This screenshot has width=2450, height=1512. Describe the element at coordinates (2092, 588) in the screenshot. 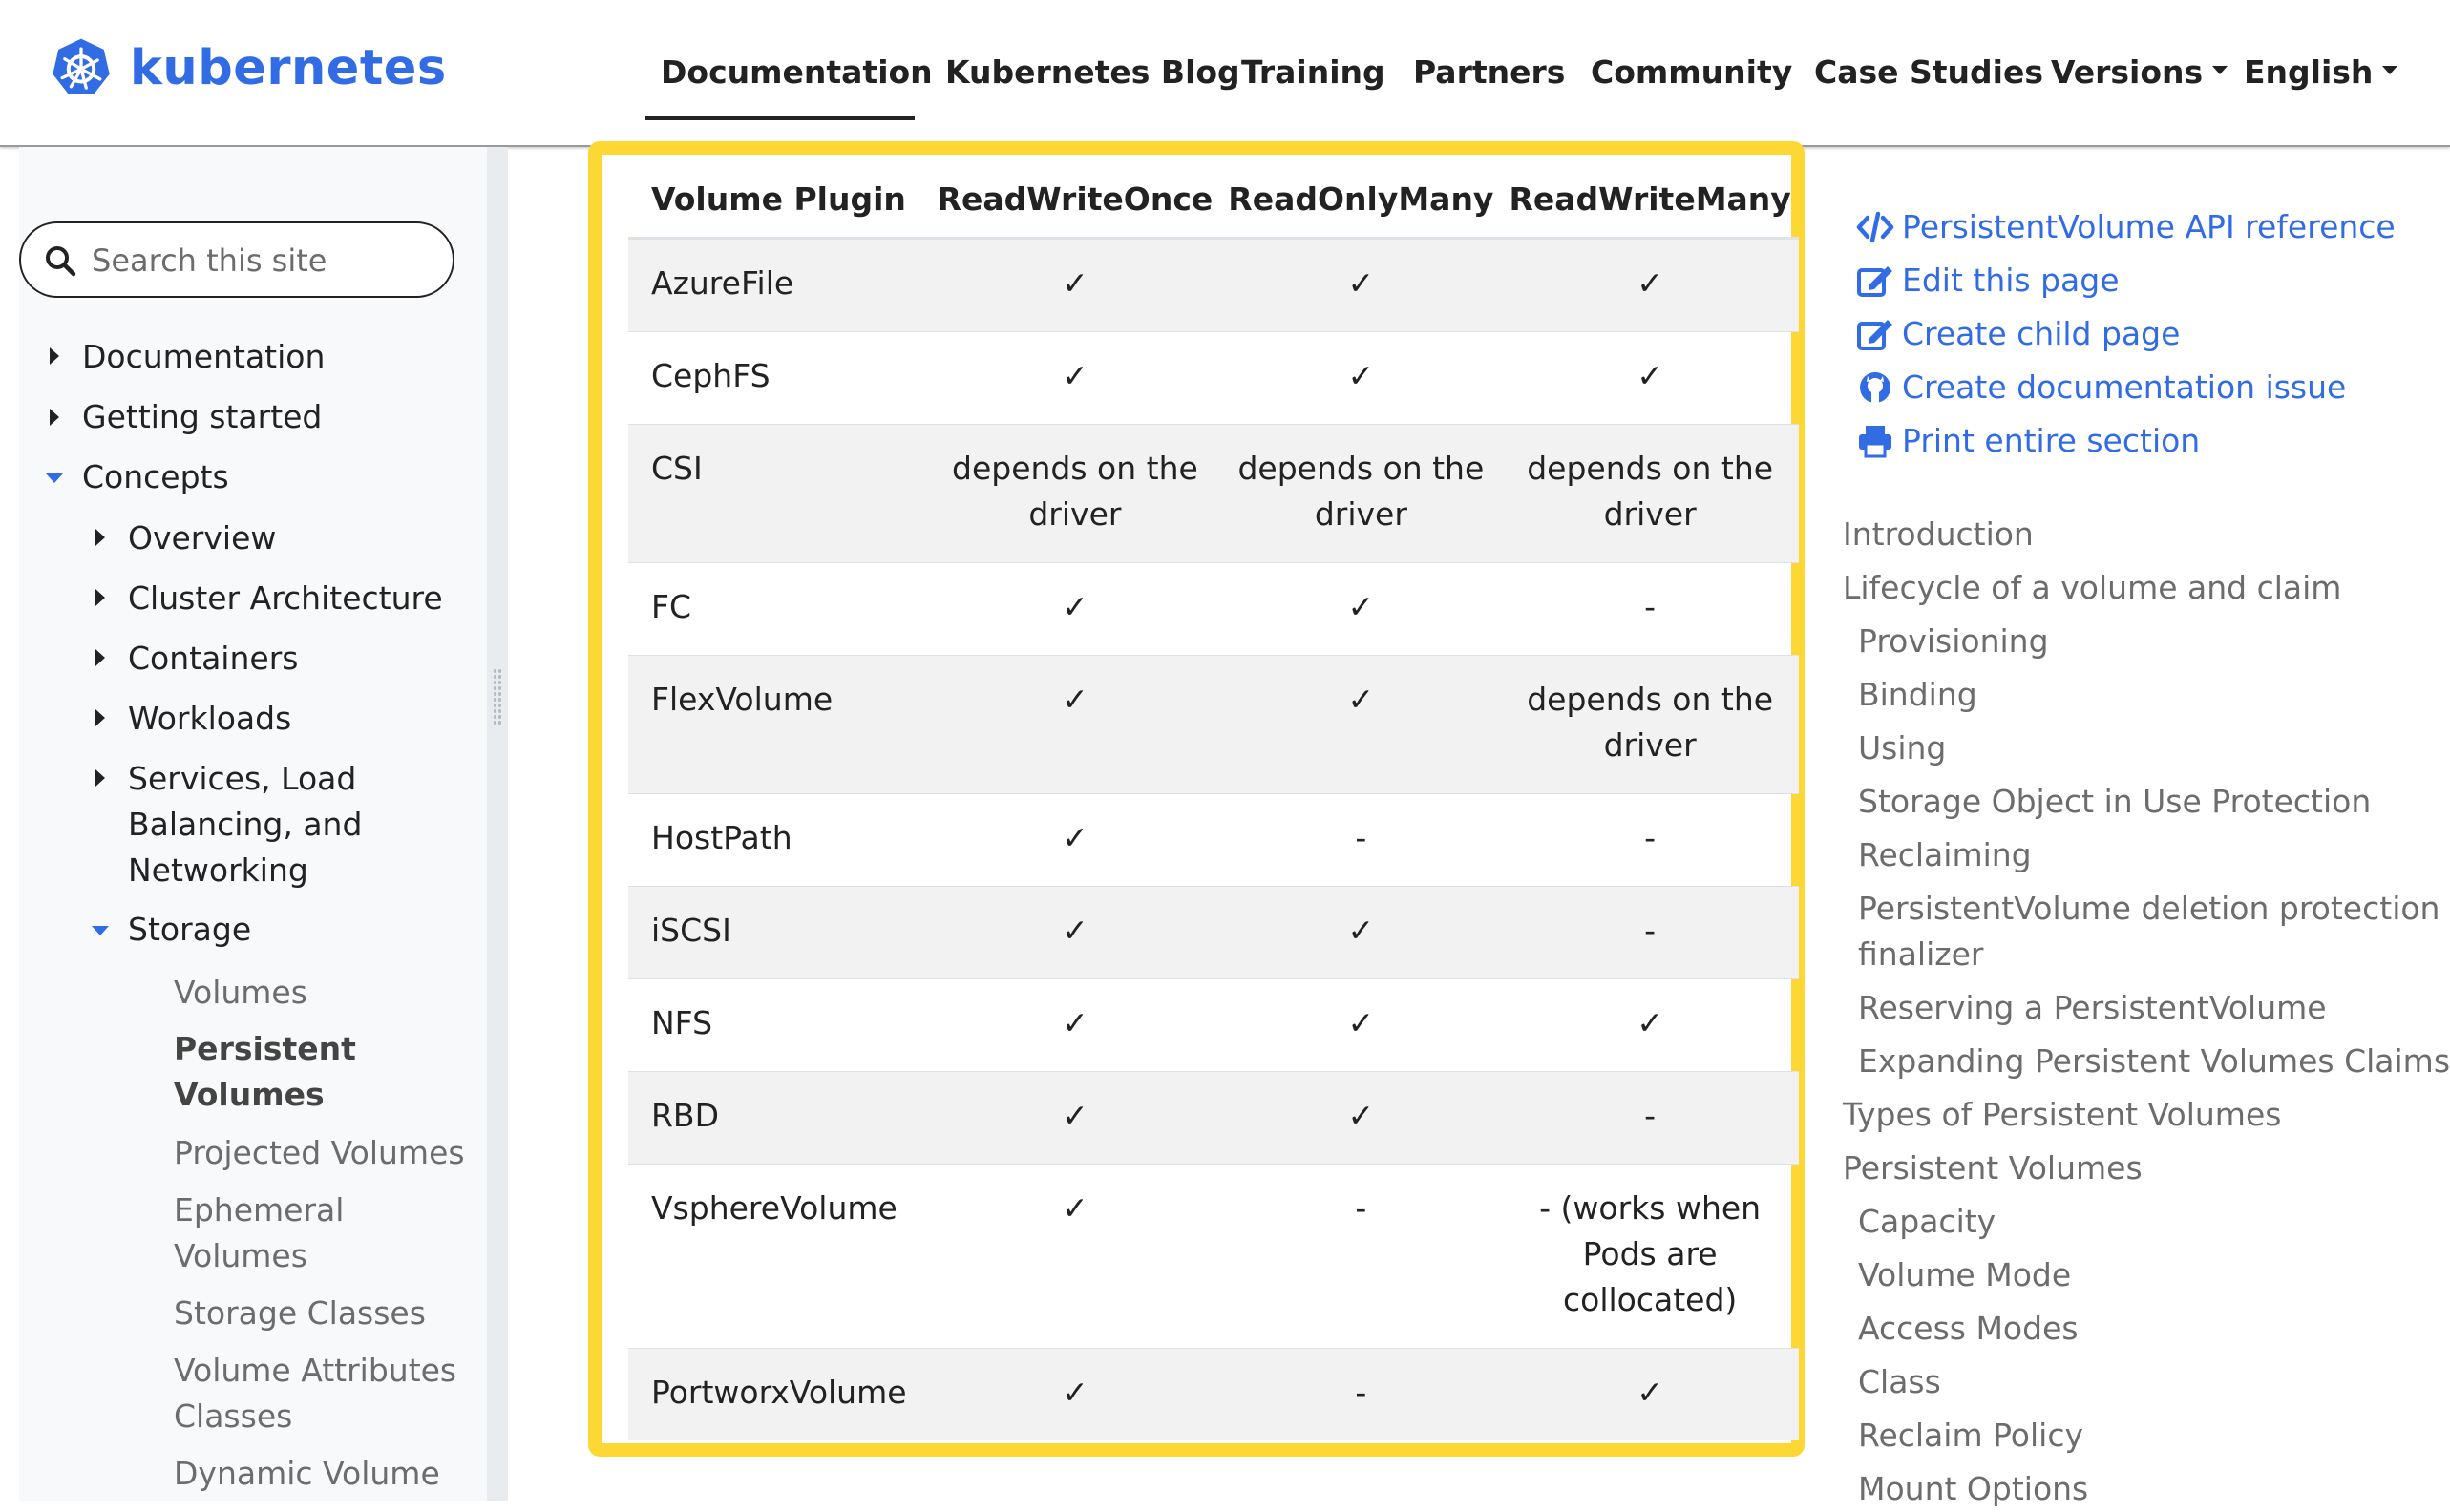

I see `toc-item: Lifecycle of a volume and claim` at that location.